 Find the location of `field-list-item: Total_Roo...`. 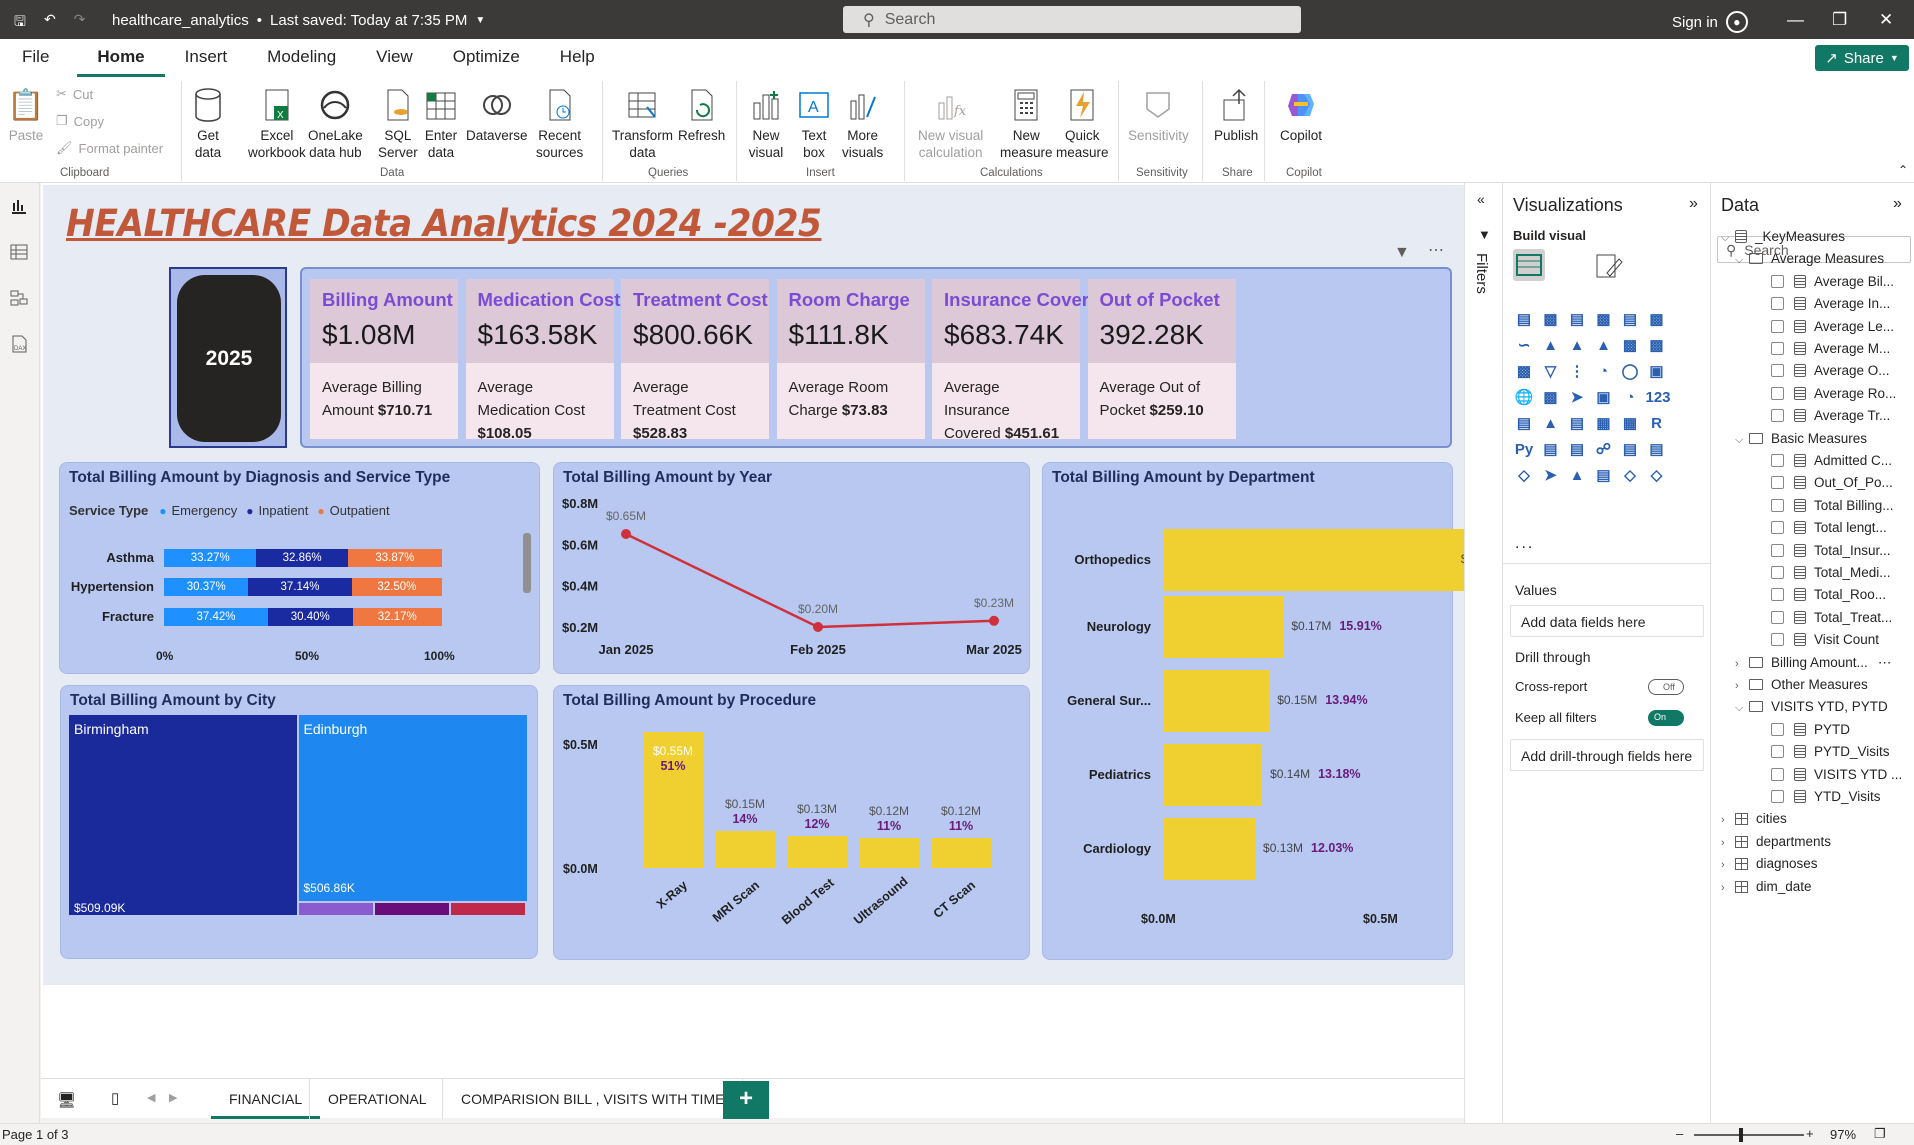

field-list-item: Total_Roo... is located at coordinates (1817, 594).